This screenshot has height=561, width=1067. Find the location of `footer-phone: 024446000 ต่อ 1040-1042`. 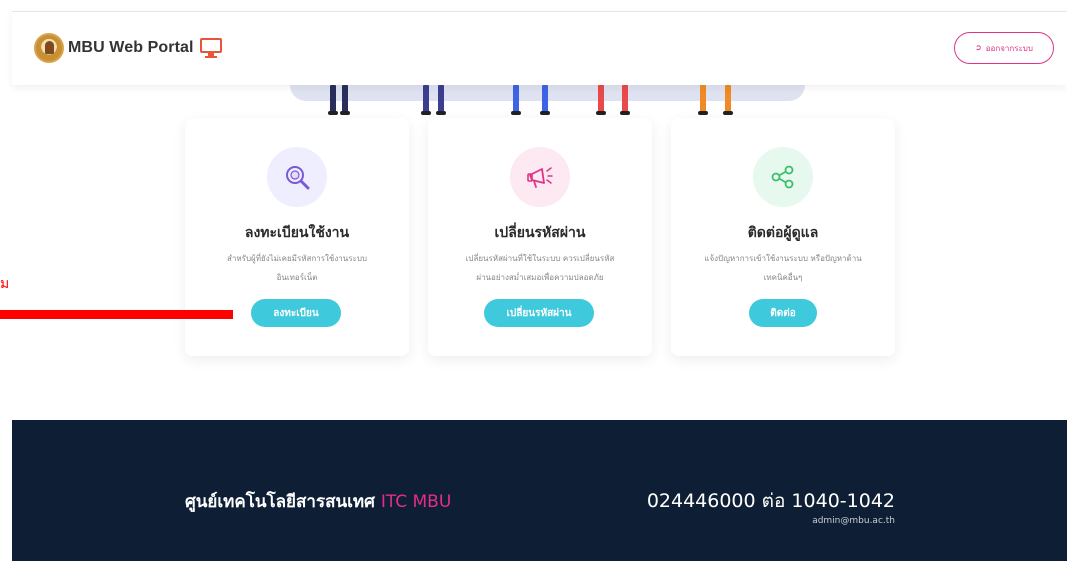

footer-phone: 024446000 ต่อ 1040-1042 is located at coordinates (770, 501).